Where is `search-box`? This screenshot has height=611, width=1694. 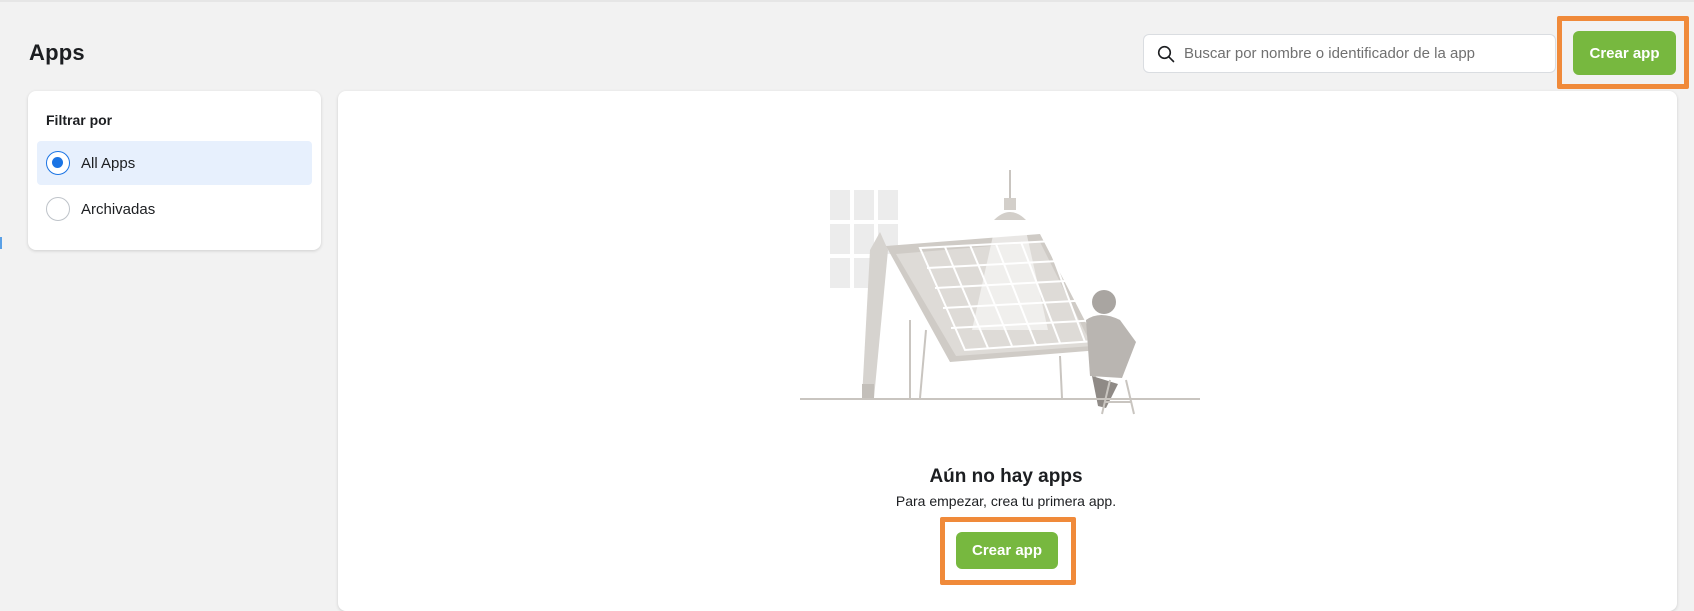
search-box is located at coordinates (1349, 53).